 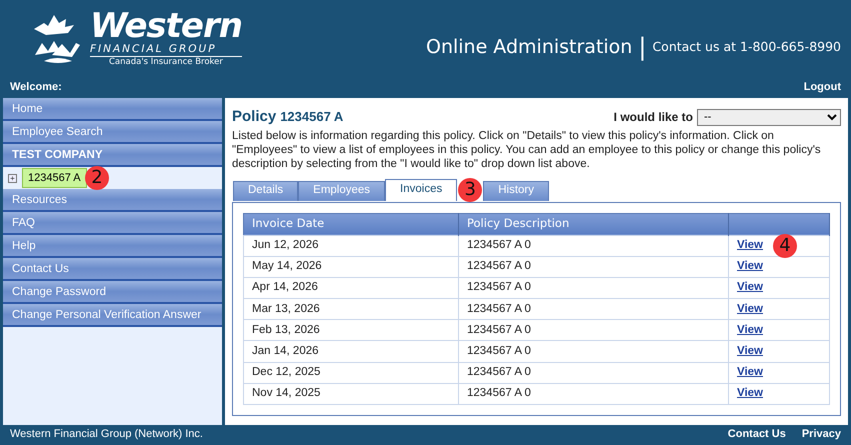 I want to click on table-cell: Nov 14, 2025, so click(x=351, y=393).